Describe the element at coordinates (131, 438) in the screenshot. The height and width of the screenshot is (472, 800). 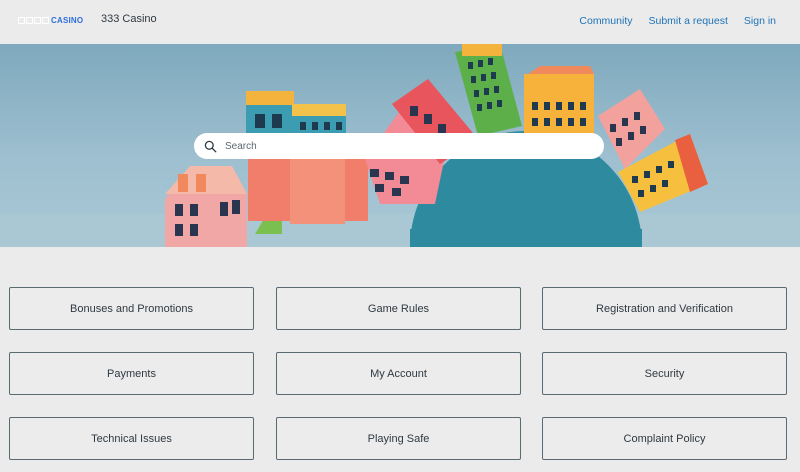
I see `category-technical-issues: Technical Issues` at that location.